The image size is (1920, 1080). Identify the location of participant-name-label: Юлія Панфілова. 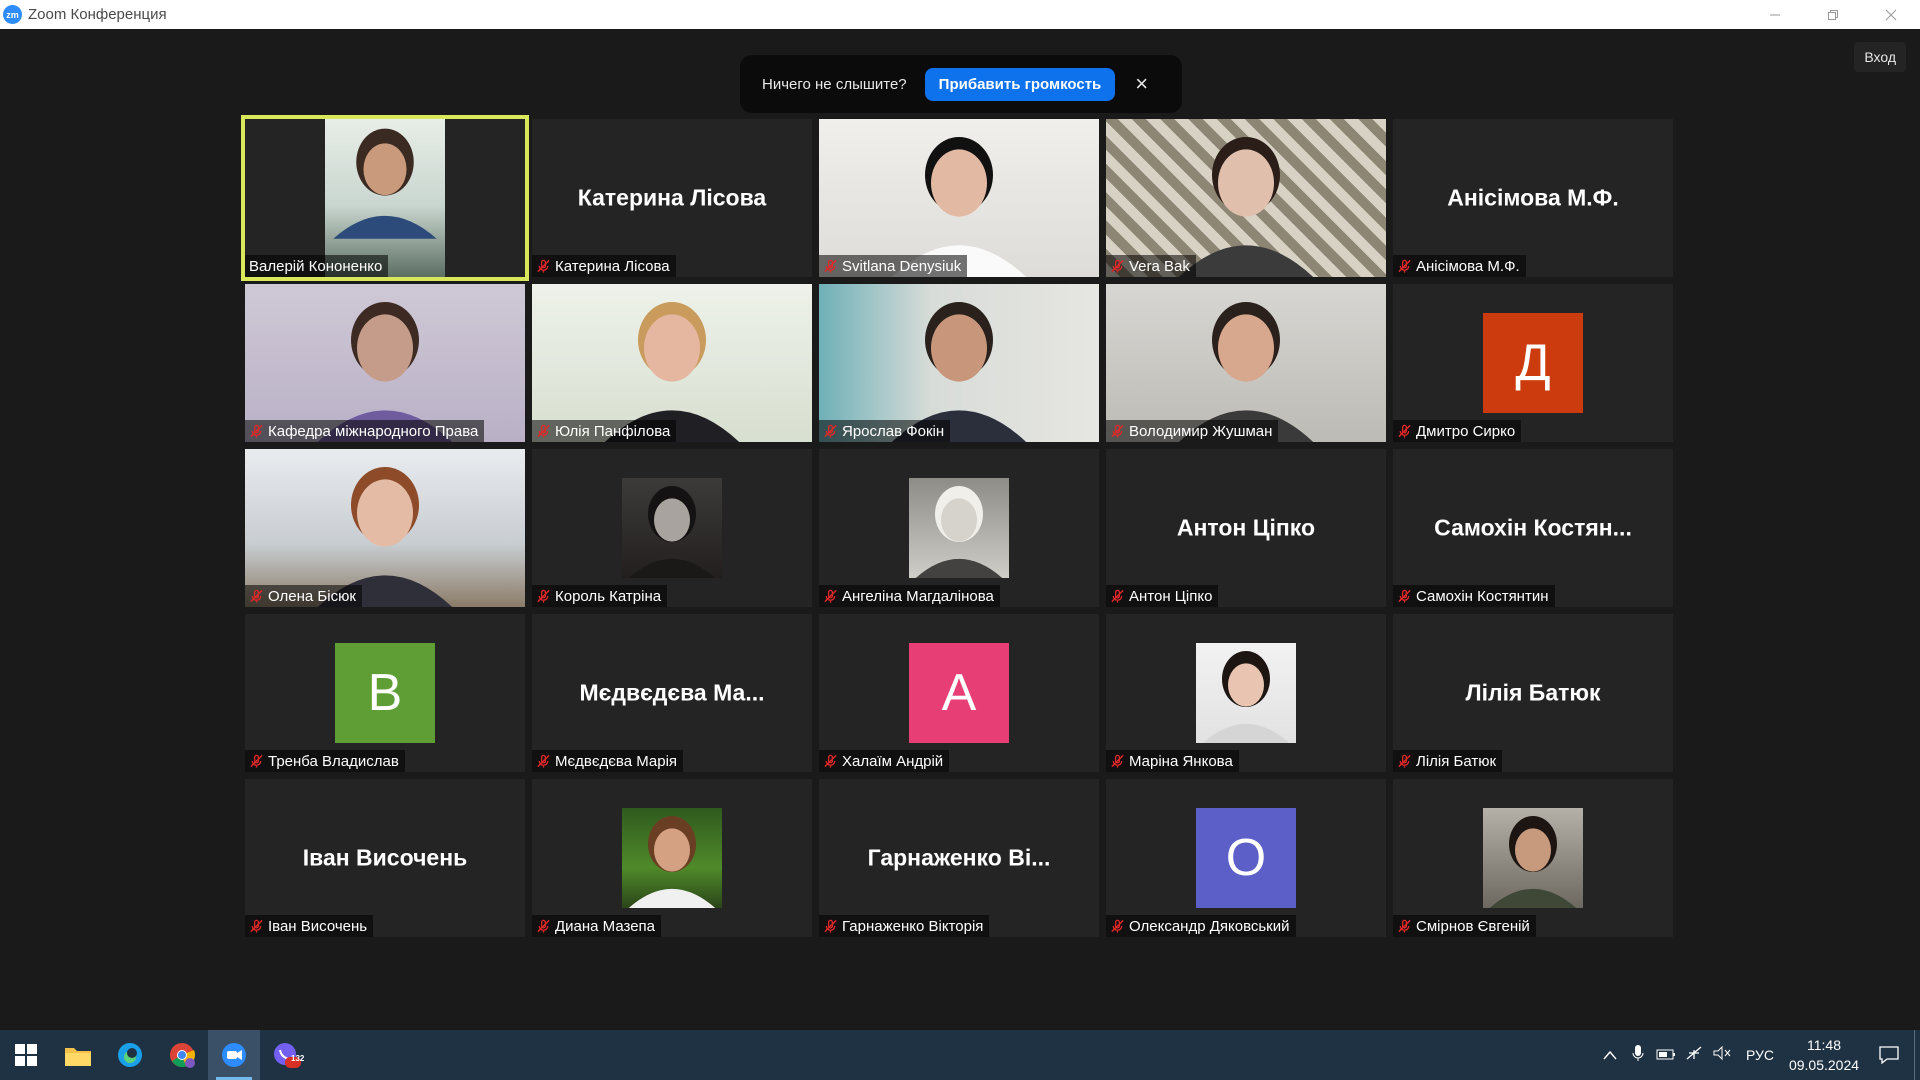
(604, 431).